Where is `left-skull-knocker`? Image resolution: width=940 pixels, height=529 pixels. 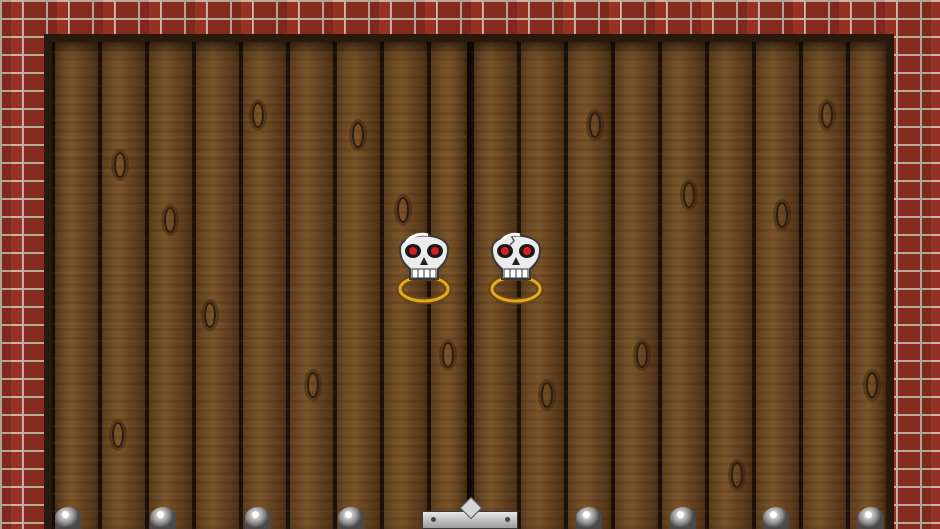 left-skull-knocker is located at coordinates (424, 265).